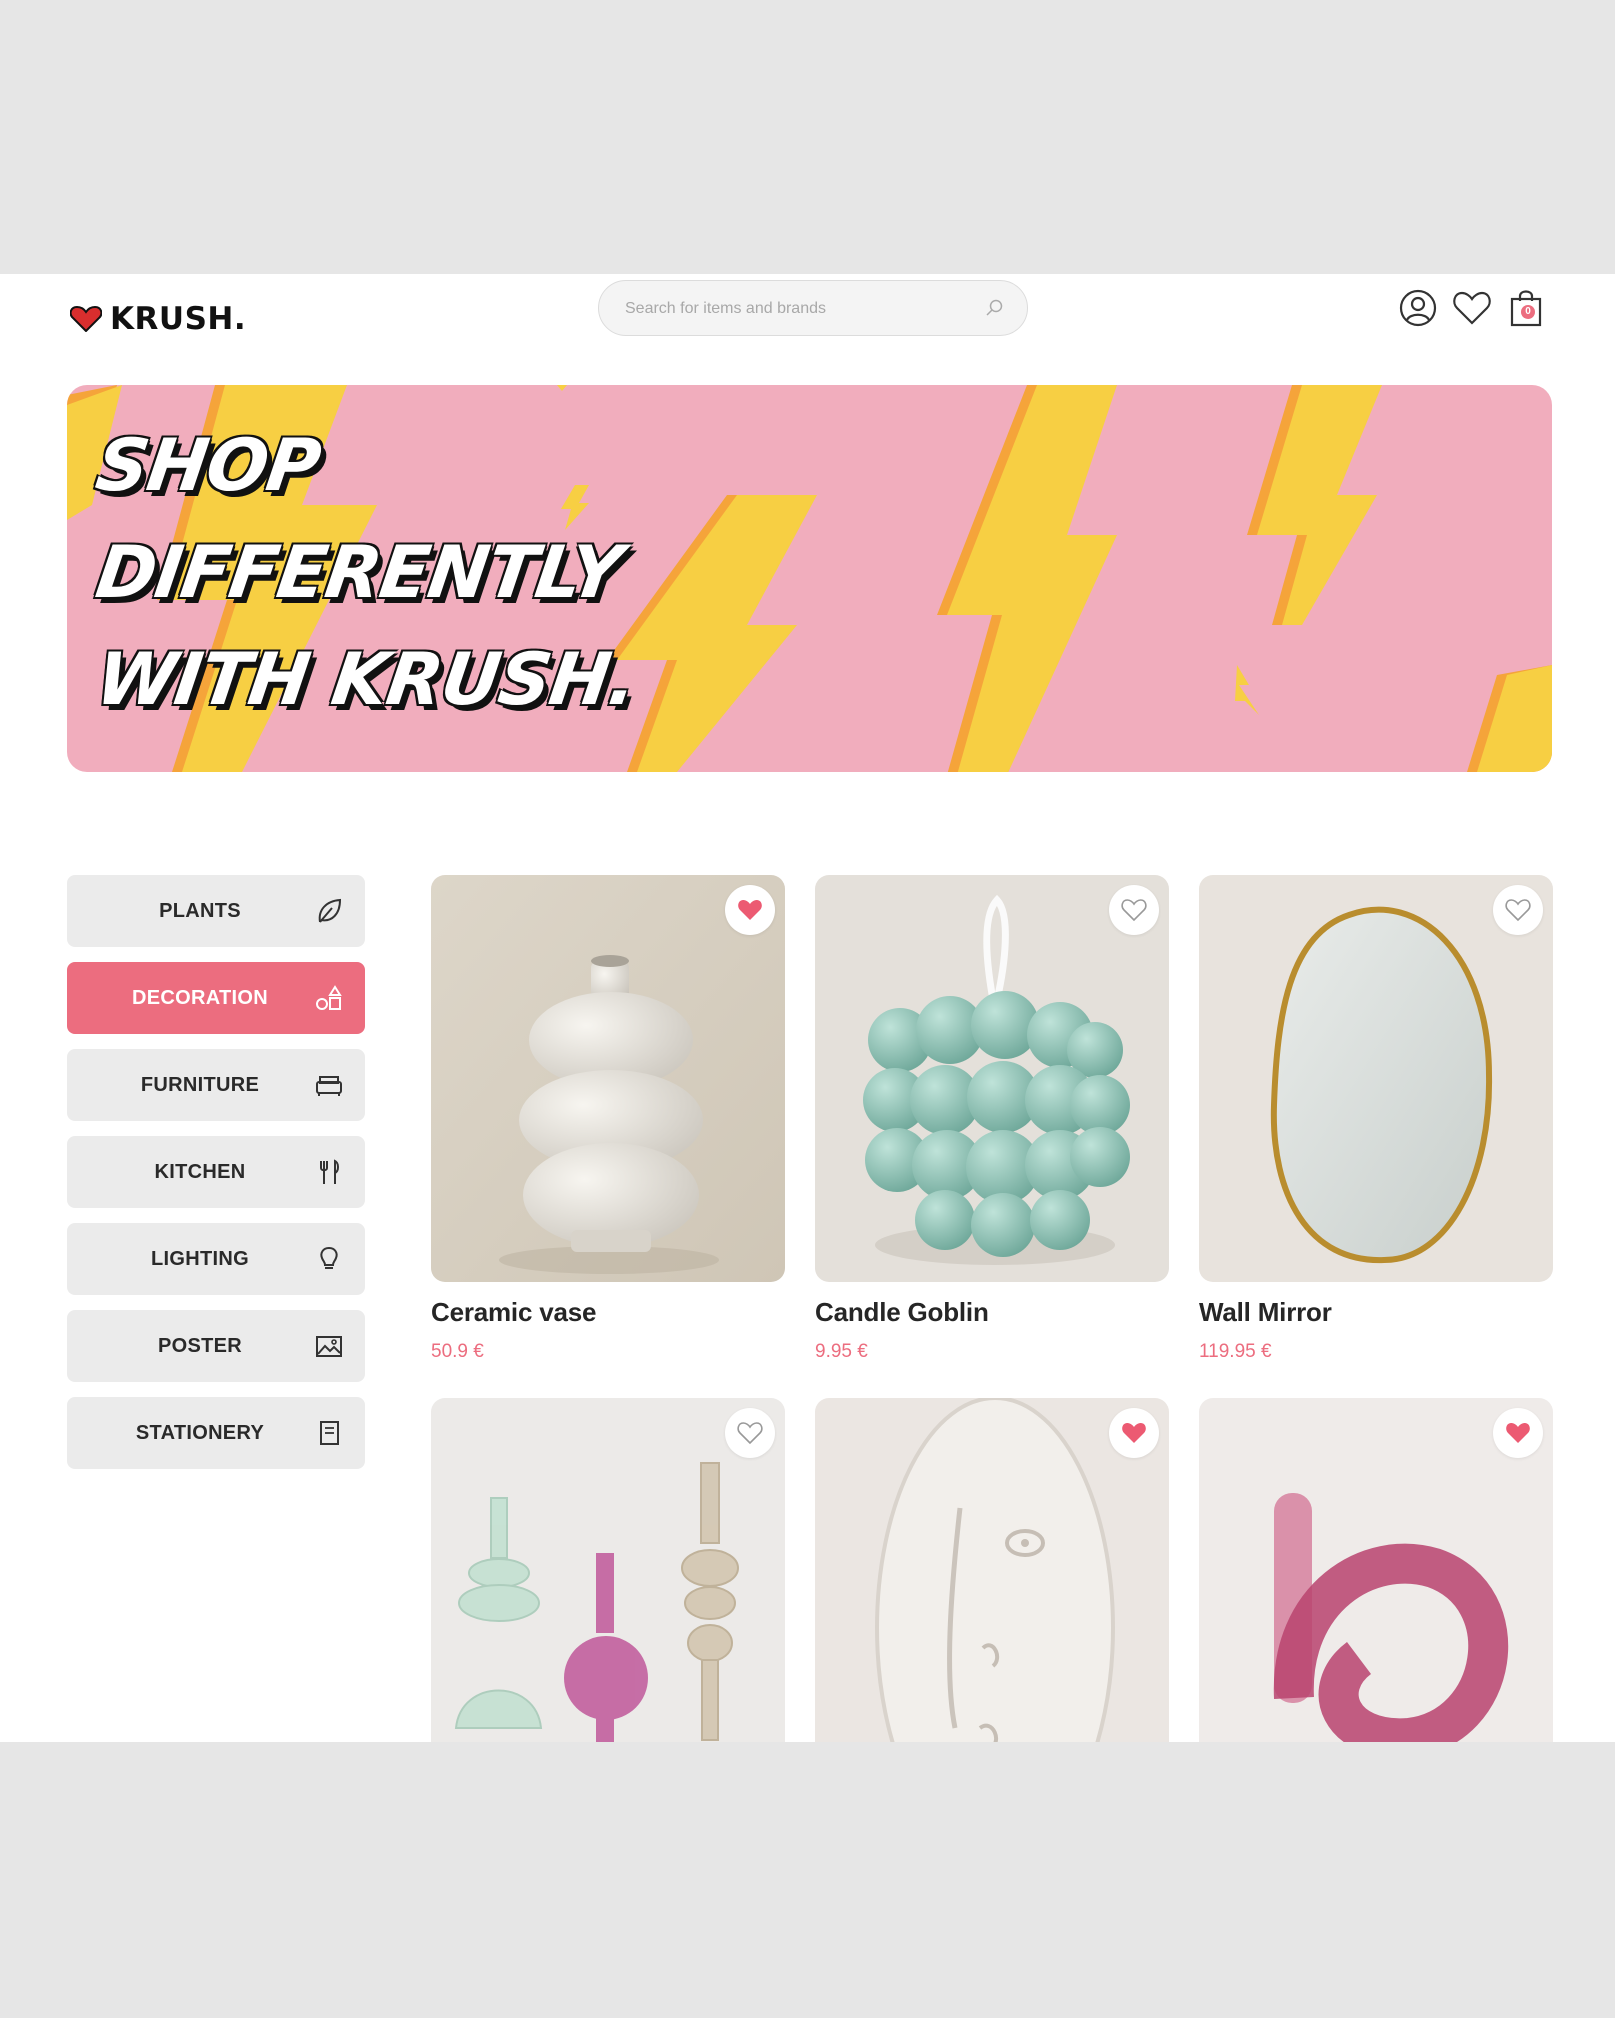 The width and height of the screenshot is (1615, 2018). I want to click on product-price: 119.95 €, so click(1235, 1351).